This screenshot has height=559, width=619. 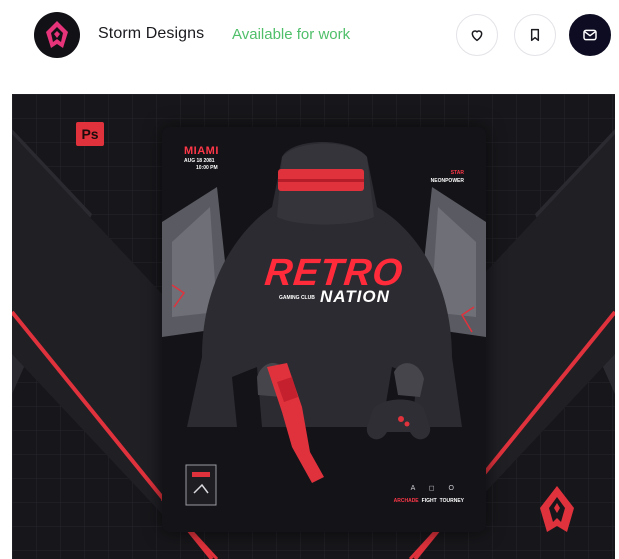 I want to click on bookmark-icon, so click(x=535, y=35).